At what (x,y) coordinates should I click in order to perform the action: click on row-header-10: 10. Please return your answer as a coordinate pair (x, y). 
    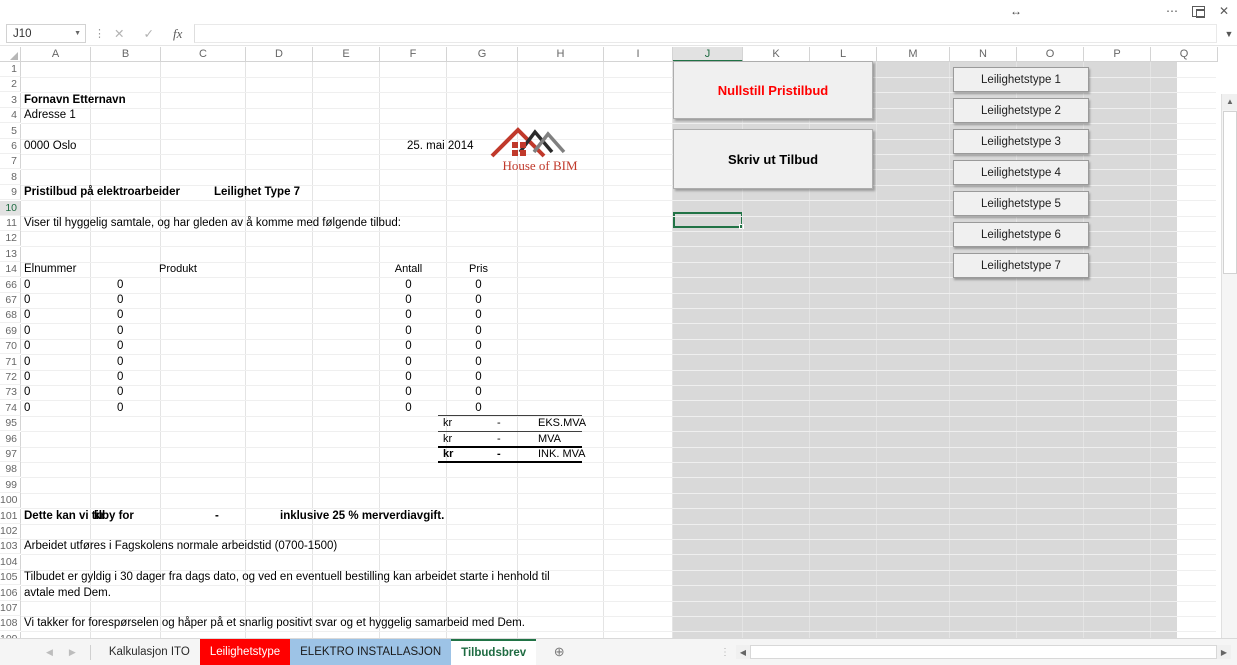
    Looking at the image, I should click on (10, 208).